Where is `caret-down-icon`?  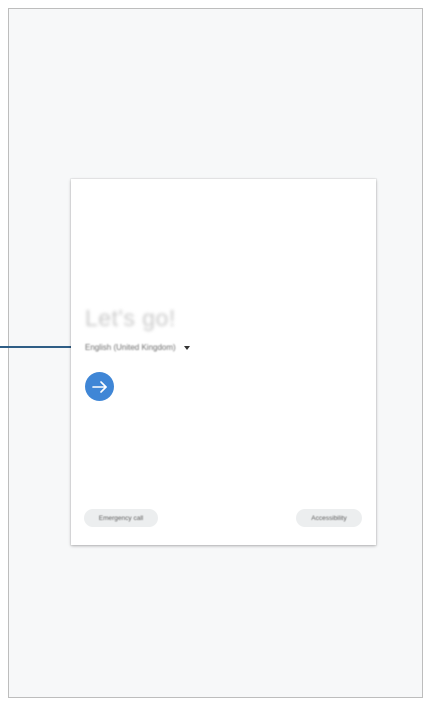 caret-down-icon is located at coordinates (186, 347).